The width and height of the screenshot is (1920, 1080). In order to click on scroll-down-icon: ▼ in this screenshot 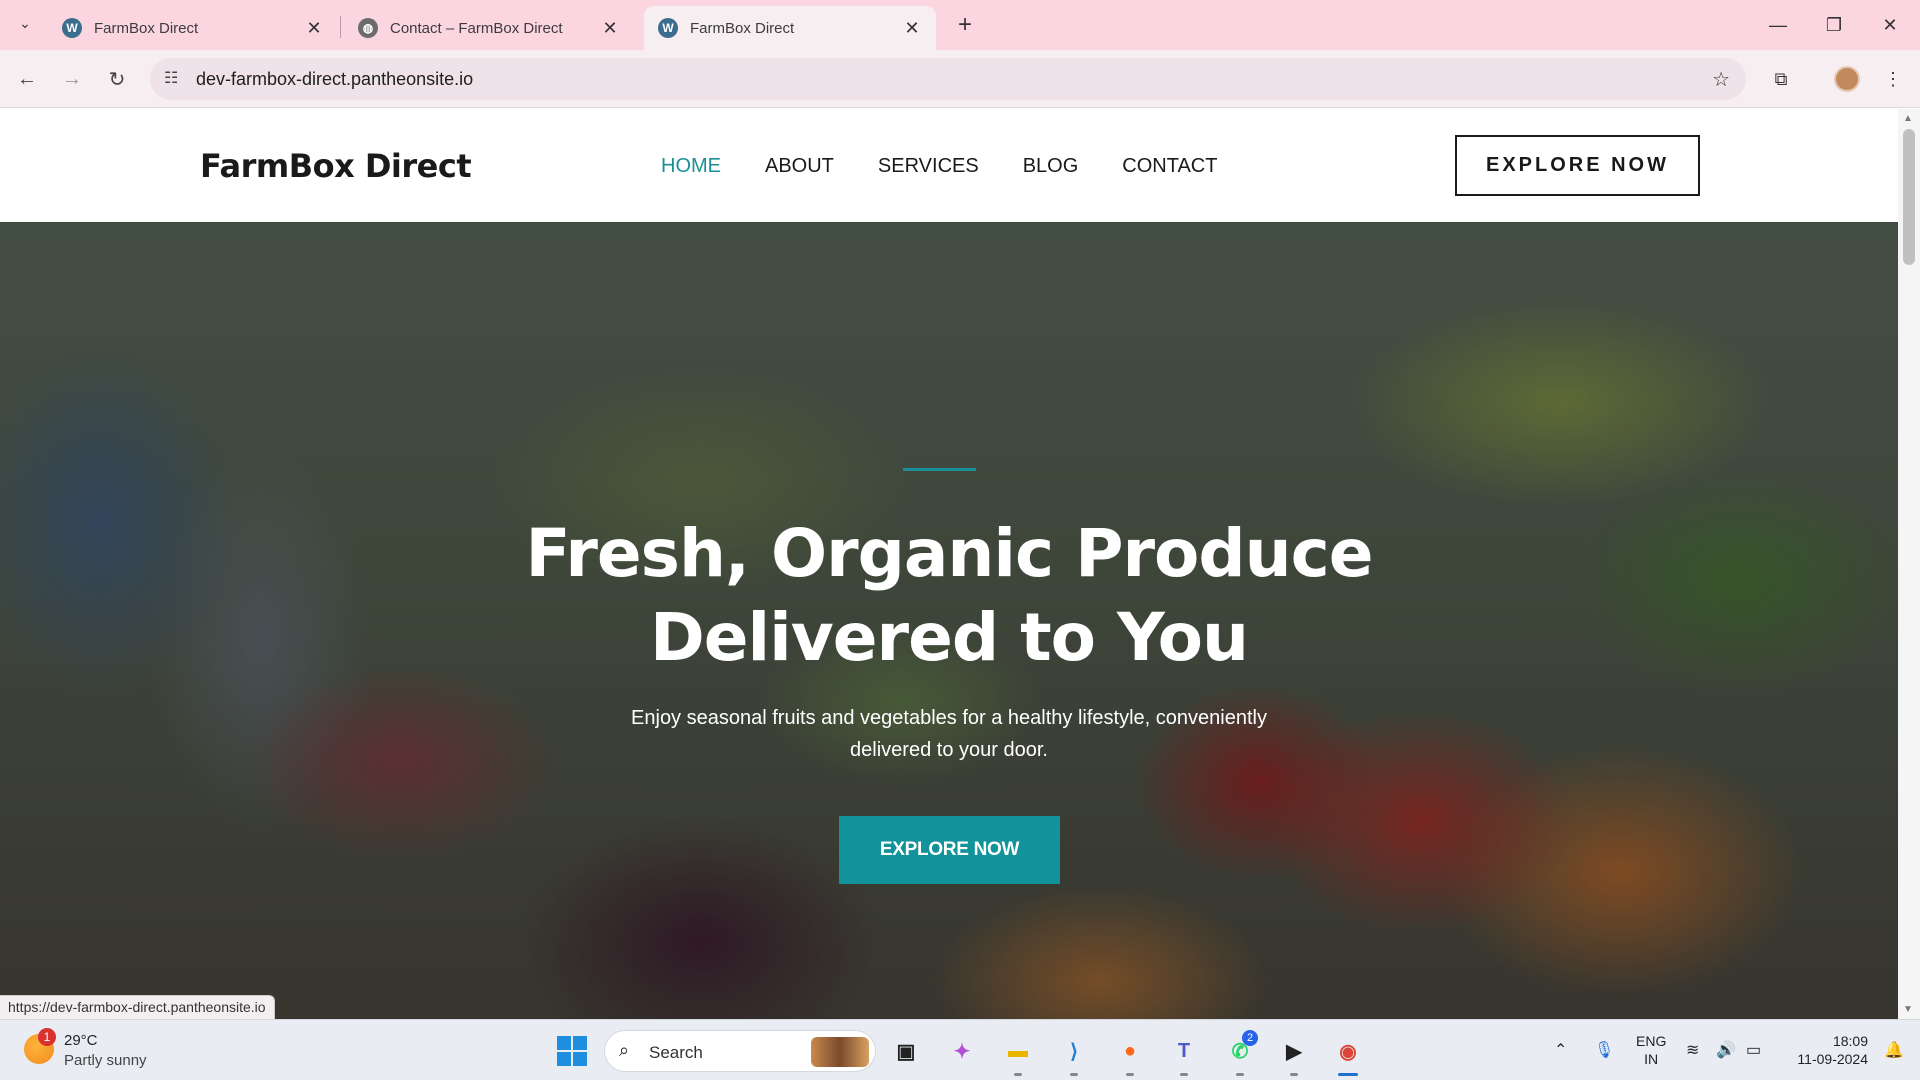, I will do `click(1908, 1009)`.